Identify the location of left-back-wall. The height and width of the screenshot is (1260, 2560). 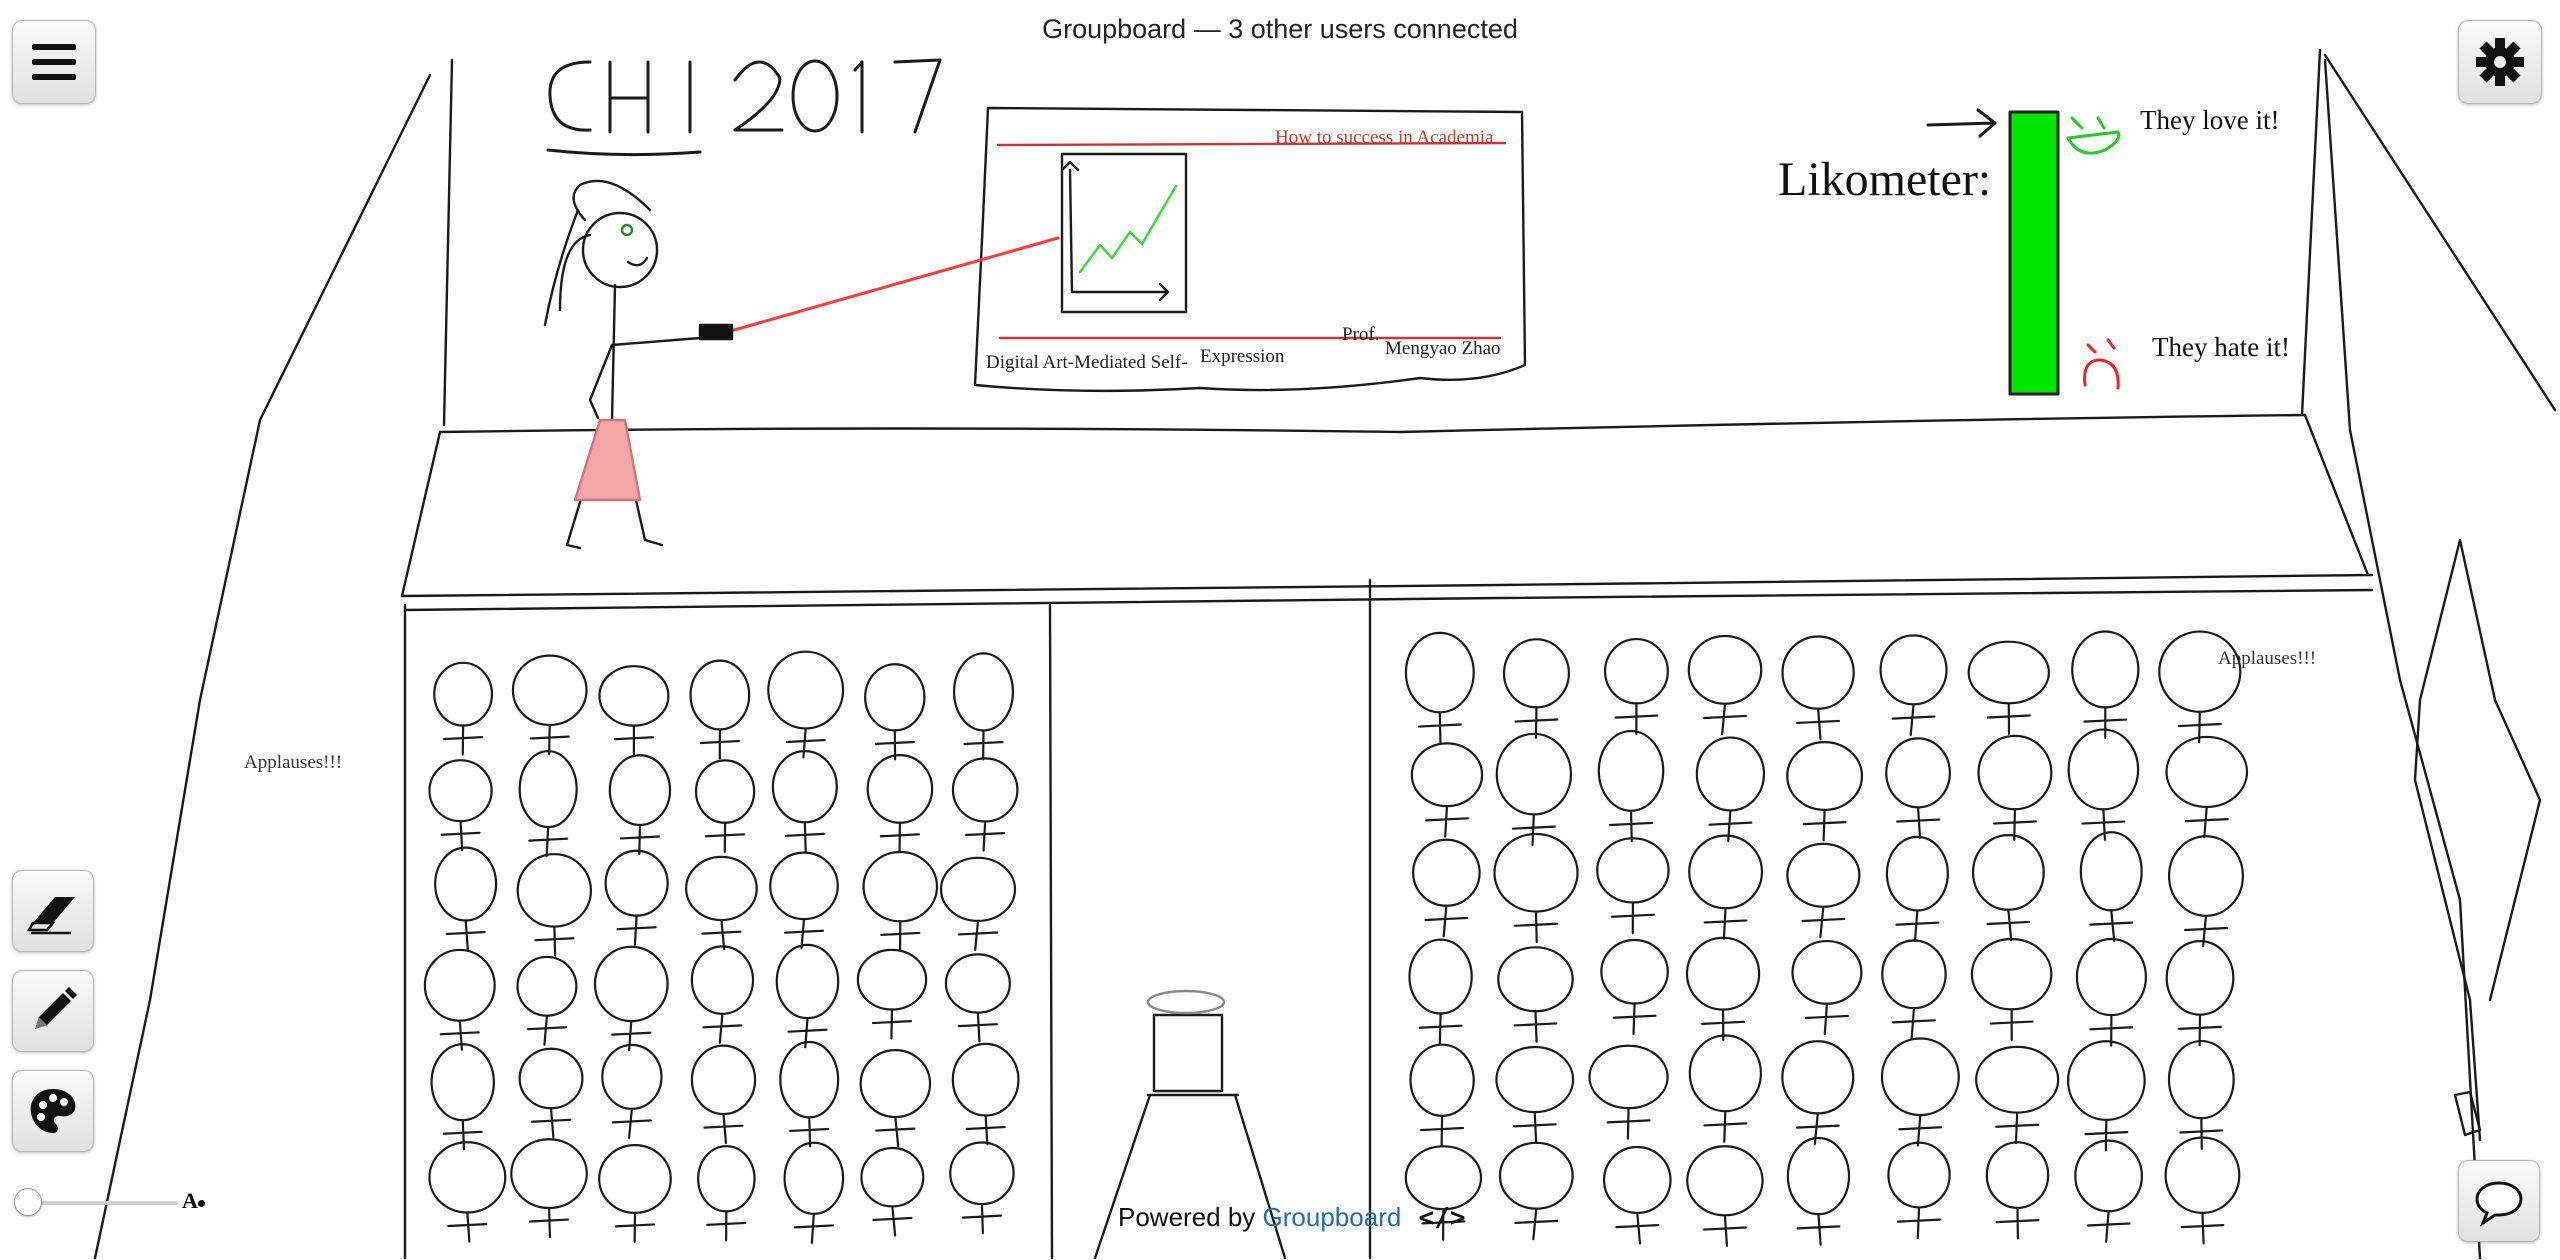
(448, 242).